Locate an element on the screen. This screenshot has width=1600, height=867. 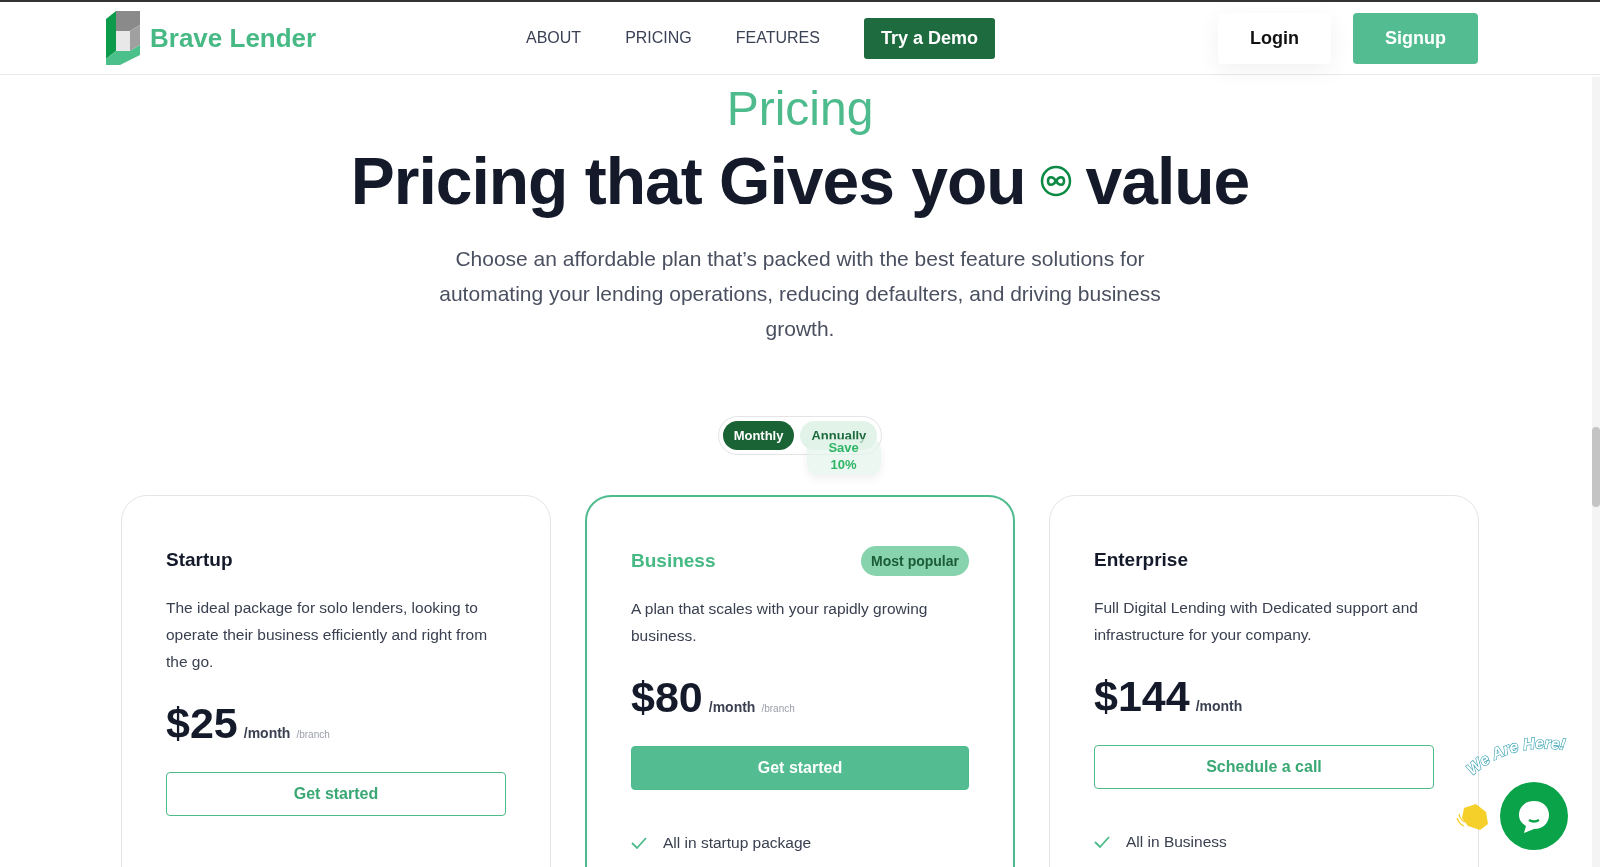
plan-price: $144 is located at coordinates (1142, 696).